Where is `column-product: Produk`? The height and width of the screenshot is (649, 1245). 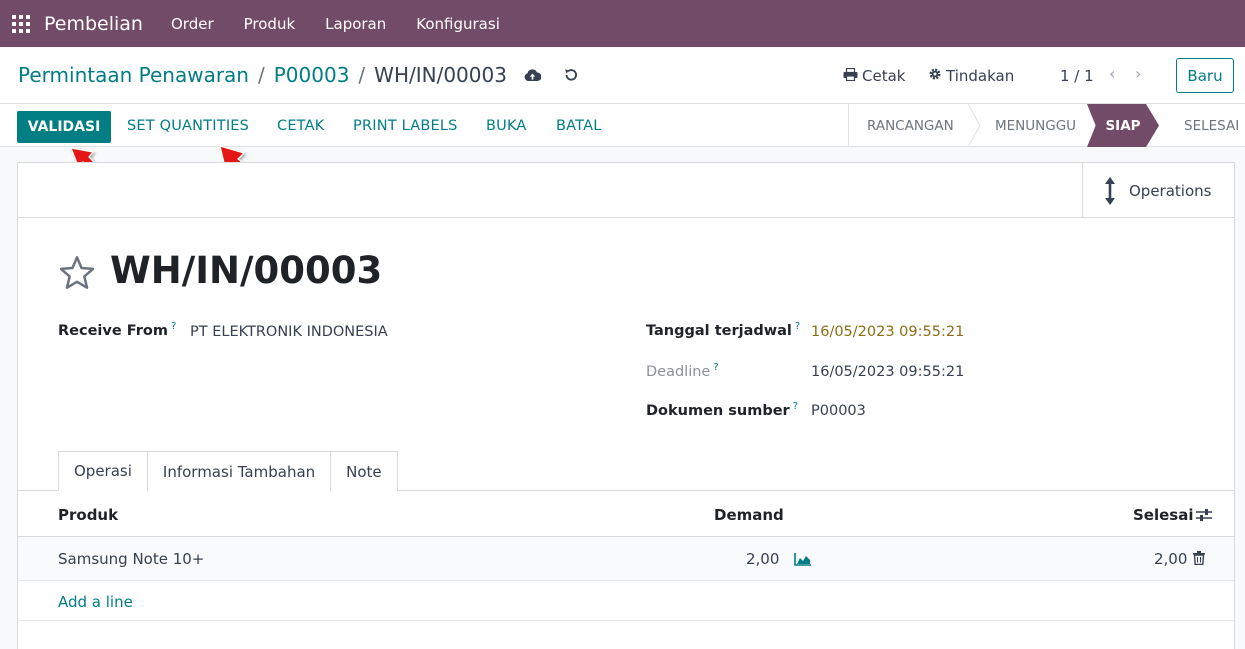 column-product: Produk is located at coordinates (88, 515).